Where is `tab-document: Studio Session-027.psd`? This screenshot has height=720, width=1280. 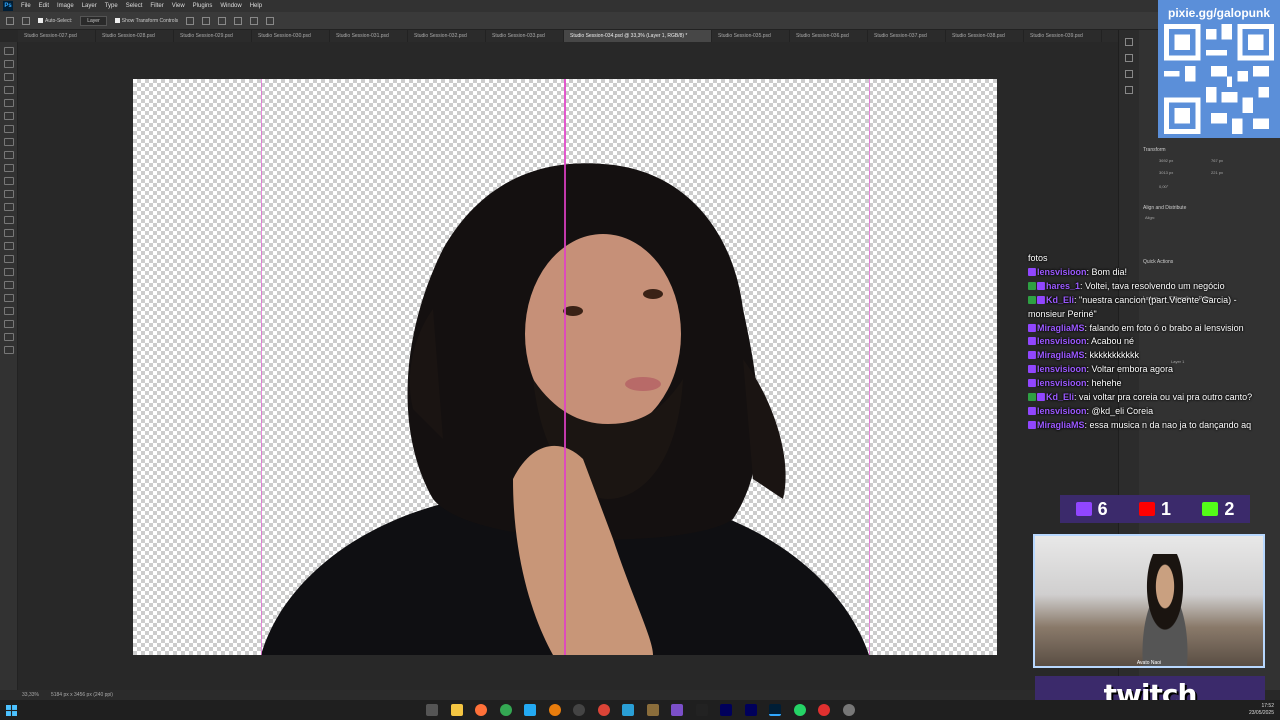 tab-document: Studio Session-027.psd is located at coordinates (57, 36).